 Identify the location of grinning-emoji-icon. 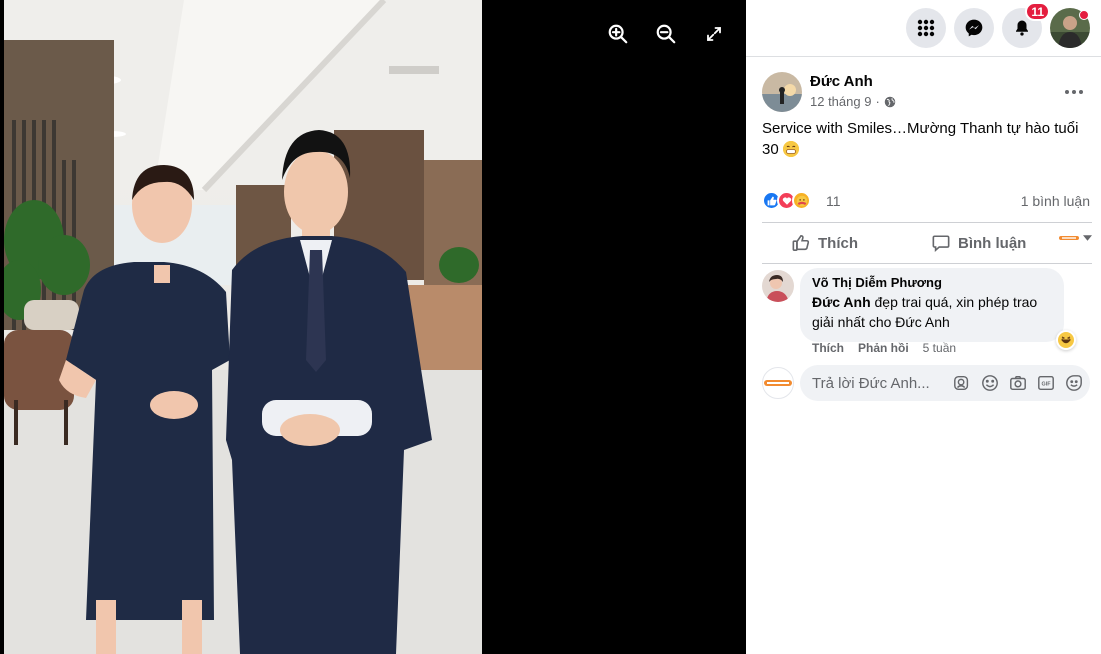
(790, 149).